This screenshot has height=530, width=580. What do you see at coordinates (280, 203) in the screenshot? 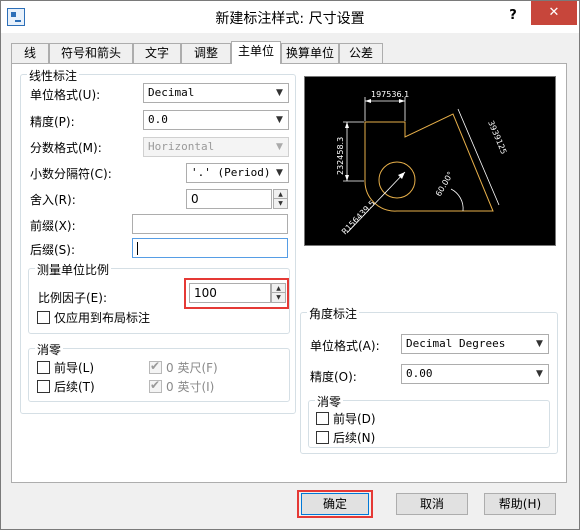
I see `spin-down-icon: ▼` at bounding box center [280, 203].